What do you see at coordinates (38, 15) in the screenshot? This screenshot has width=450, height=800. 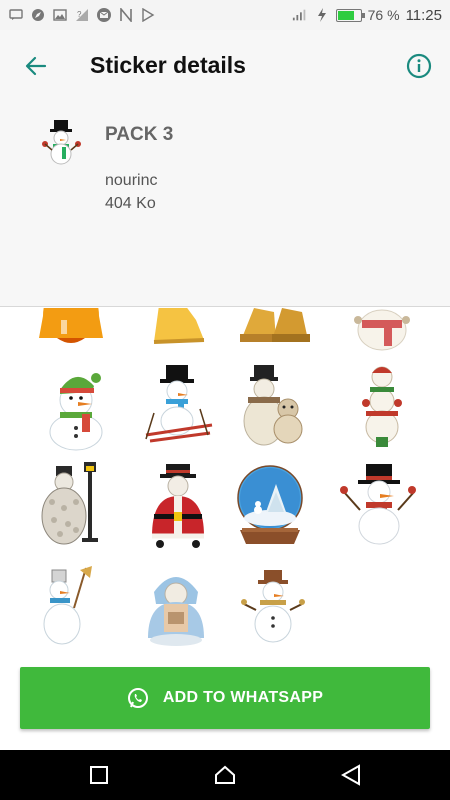 I see `compass-icon` at bounding box center [38, 15].